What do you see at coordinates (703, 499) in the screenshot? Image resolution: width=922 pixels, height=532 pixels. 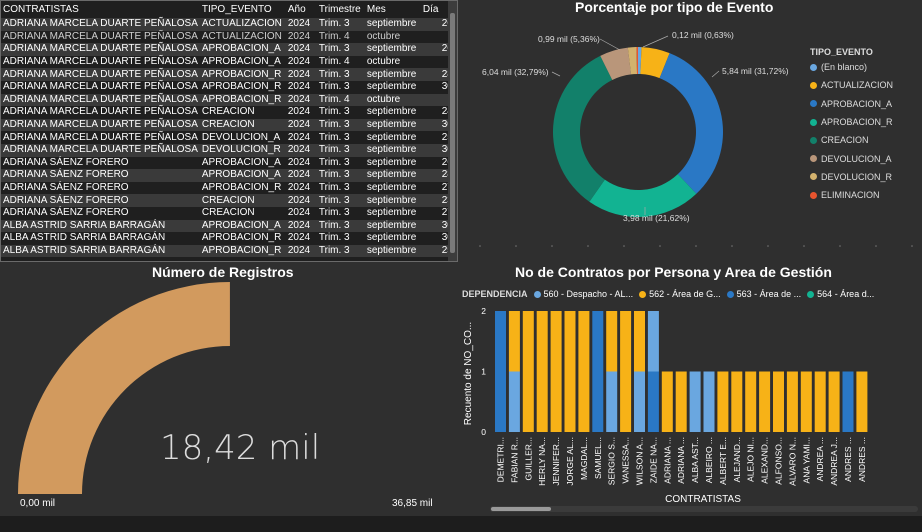 I see `bar-x-axis-label: CONTRATISTAS` at bounding box center [703, 499].